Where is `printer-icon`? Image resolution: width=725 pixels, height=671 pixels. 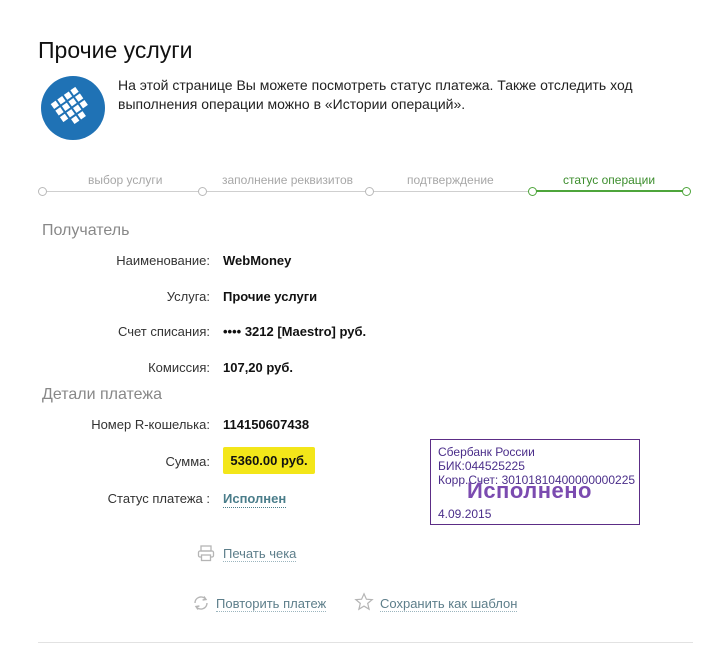
printer-icon is located at coordinates (206, 553).